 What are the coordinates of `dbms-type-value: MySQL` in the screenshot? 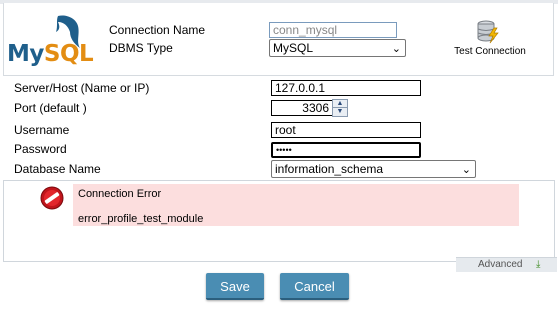 It's located at (293, 48).